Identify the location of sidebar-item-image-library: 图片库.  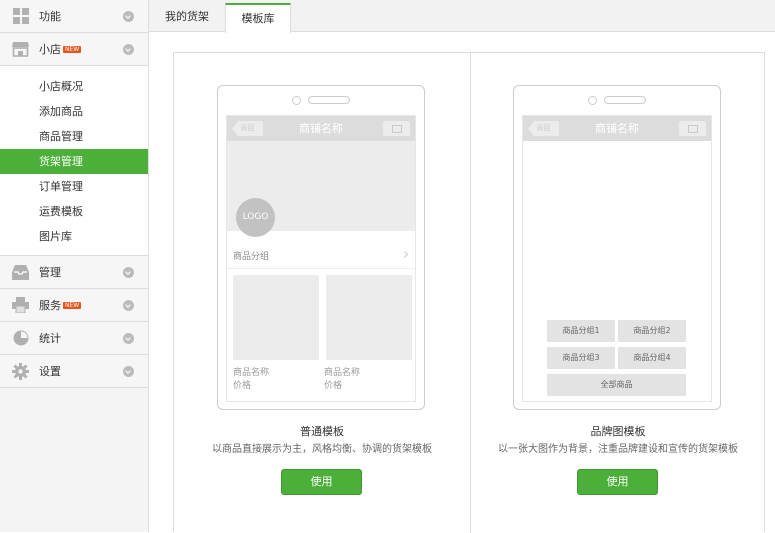
(74, 236).